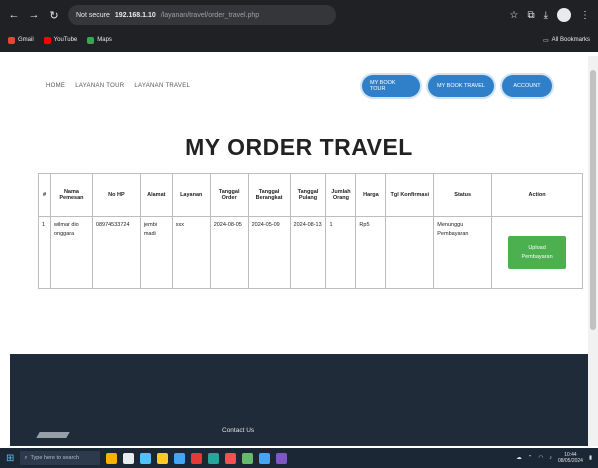 Image resolution: width=598 pixels, height=468 pixels. Describe the element at coordinates (44, 252) in the screenshot. I see `cell-no: 1` at that location.